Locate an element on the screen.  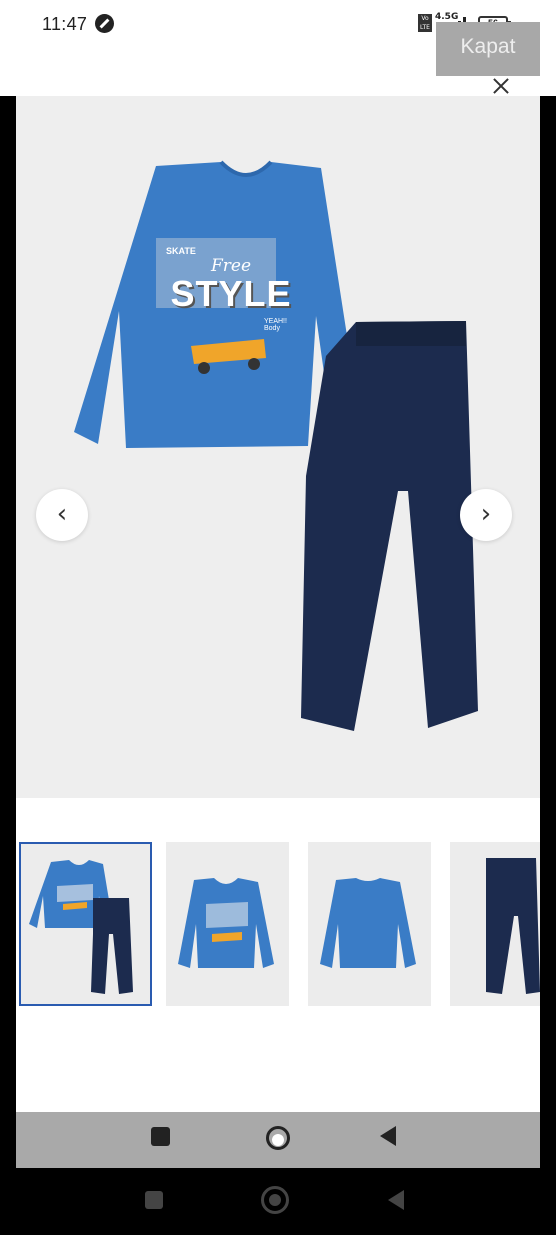
system-home-icon is located at coordinates (275, 1200).